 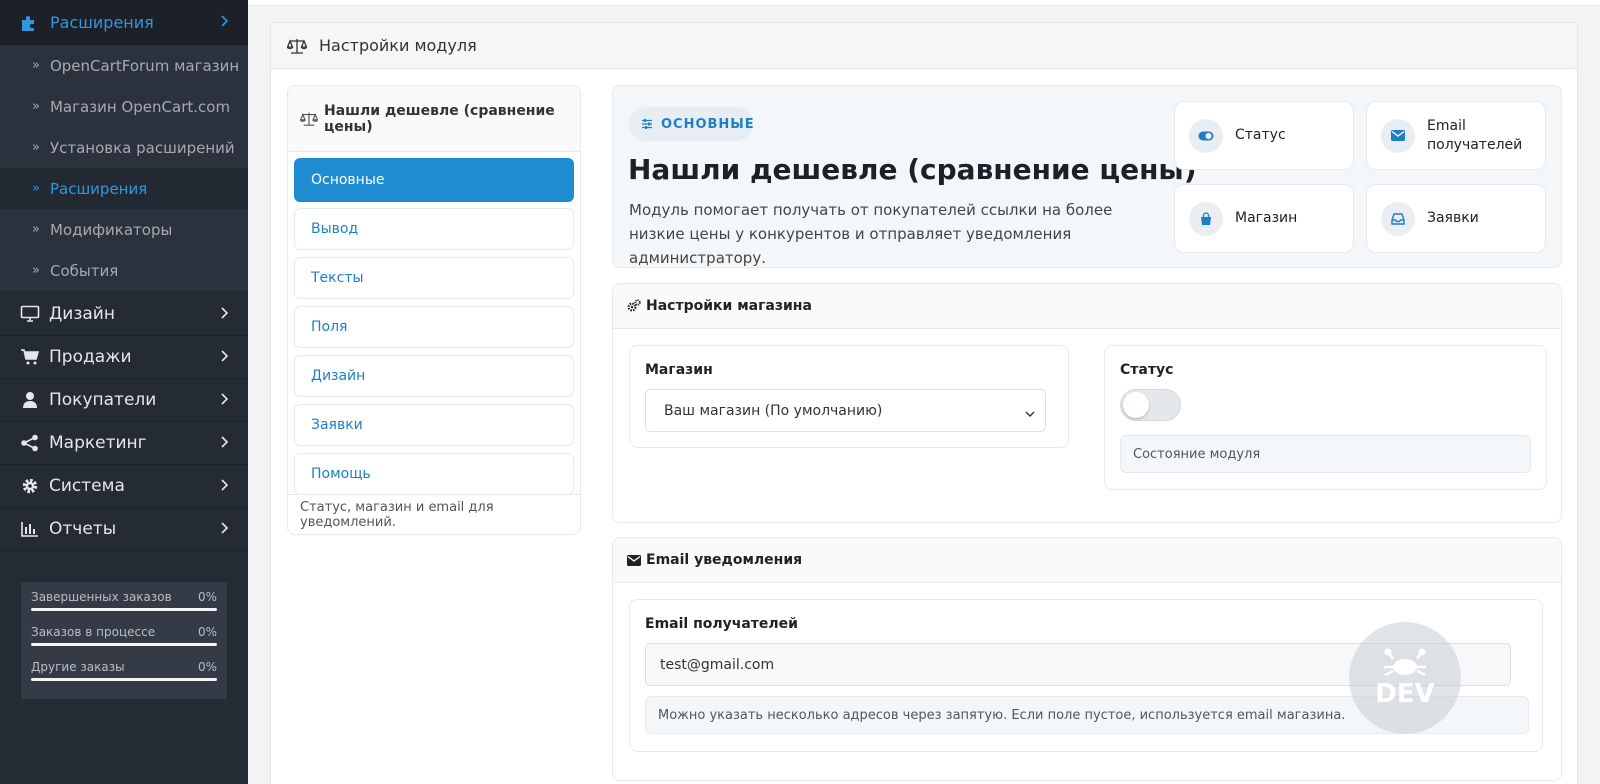 I want to click on status-hint: Состояние модуля, so click(x=1325, y=454).